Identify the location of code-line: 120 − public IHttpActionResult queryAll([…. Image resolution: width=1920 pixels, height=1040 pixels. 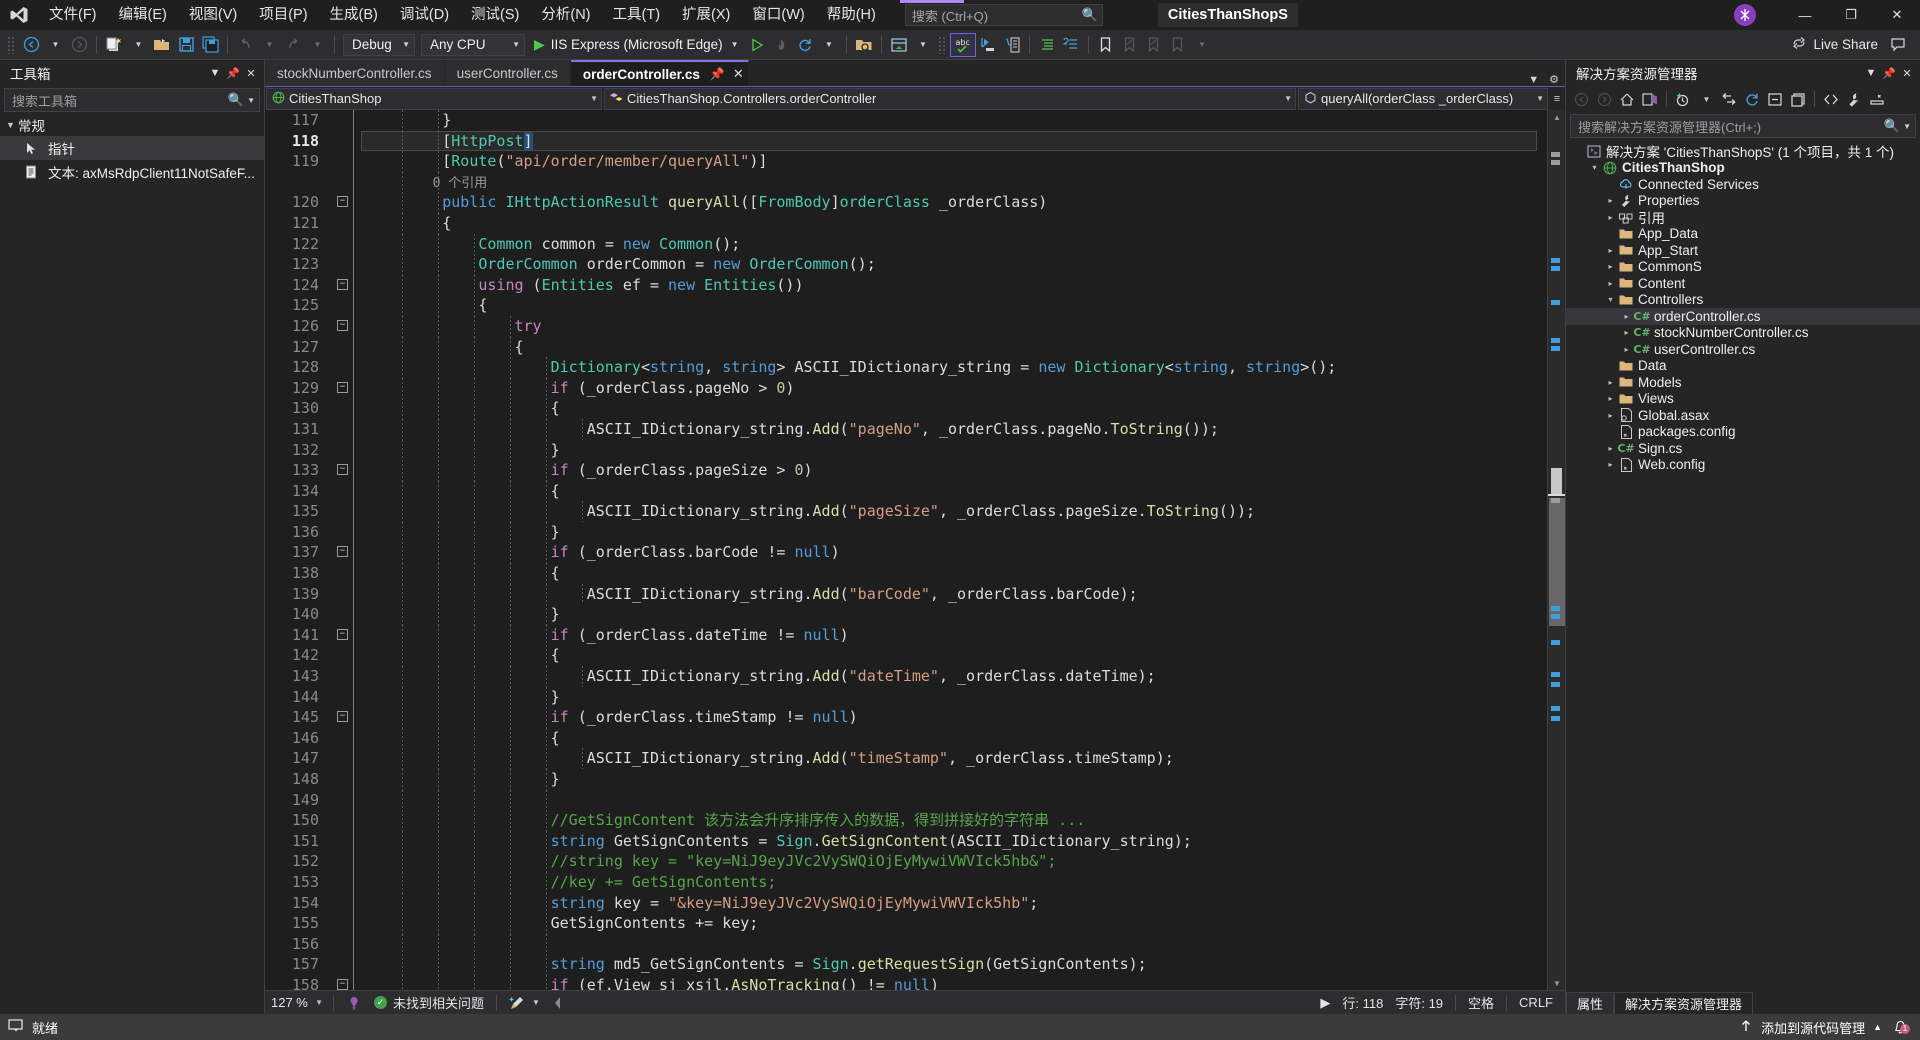
(906, 202).